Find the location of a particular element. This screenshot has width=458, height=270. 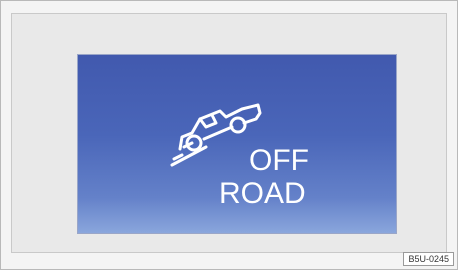

off-road-label-line2: ROAD is located at coordinates (262, 193).